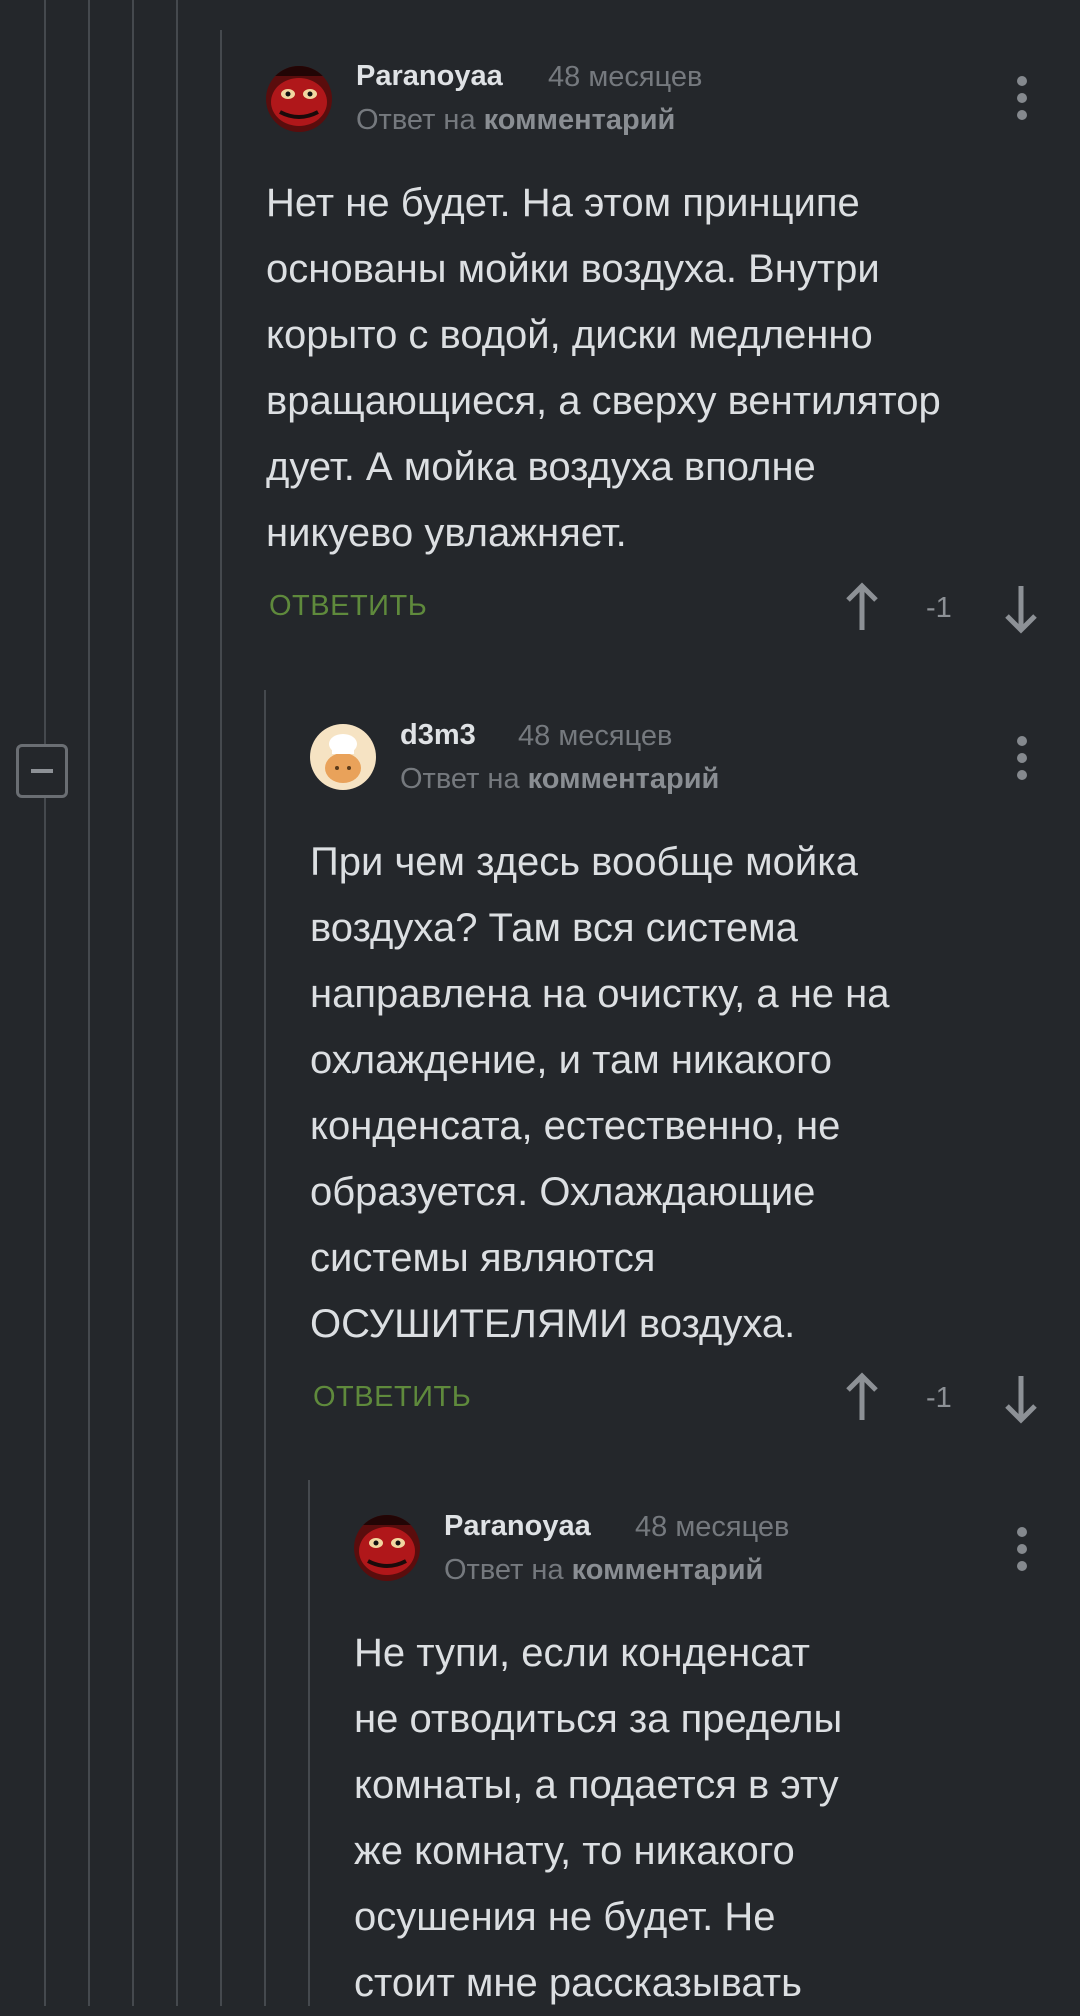 The height and width of the screenshot is (2016, 1080). I want to click on body-line: не отводиться за пределы, so click(598, 1719).